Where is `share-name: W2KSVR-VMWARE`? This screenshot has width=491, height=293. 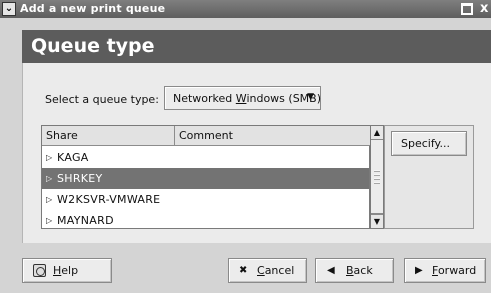 share-name: W2KSVR-VMWARE is located at coordinates (109, 199).